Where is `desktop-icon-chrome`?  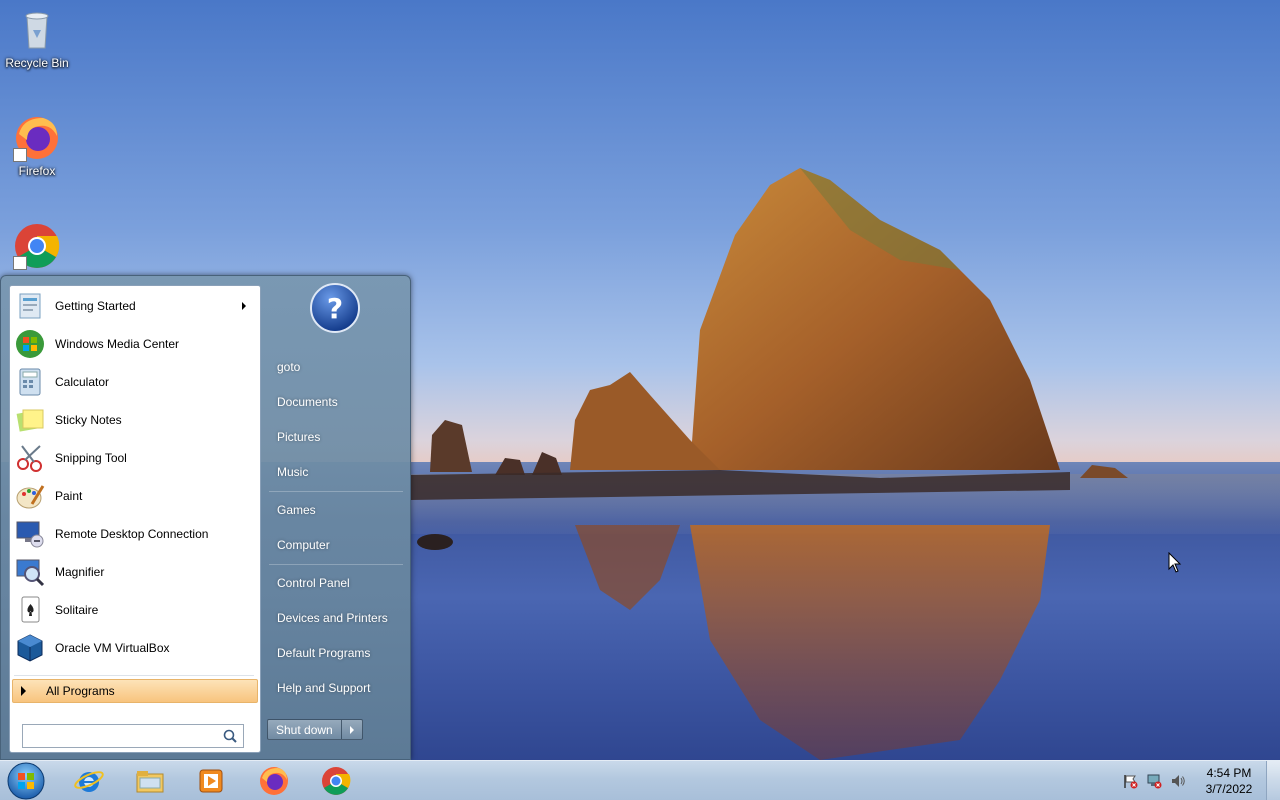
desktop-icon-chrome is located at coordinates (37, 247).